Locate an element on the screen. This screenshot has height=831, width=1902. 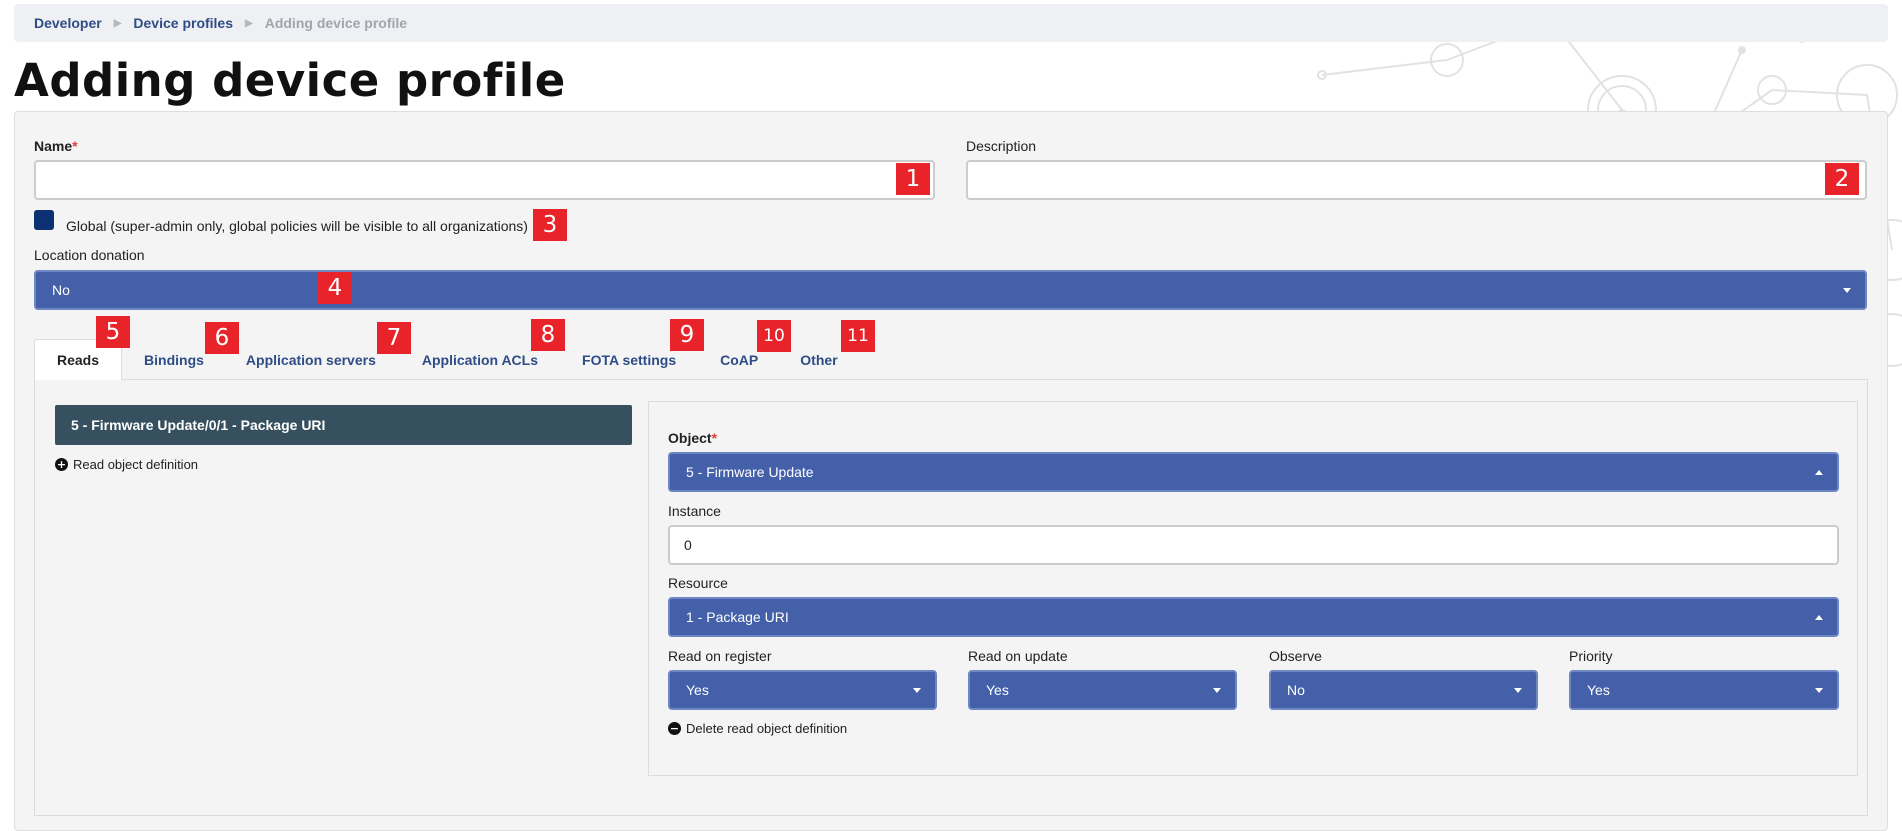
object-label: Object* is located at coordinates (693, 438).